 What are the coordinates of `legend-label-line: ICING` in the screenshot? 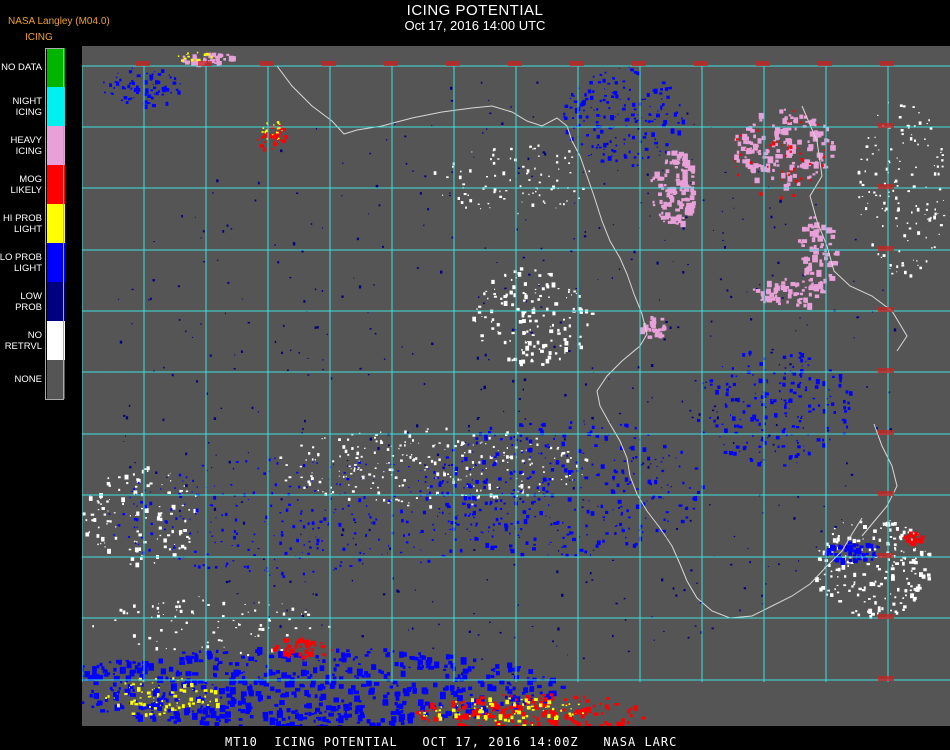 It's located at (28, 151).